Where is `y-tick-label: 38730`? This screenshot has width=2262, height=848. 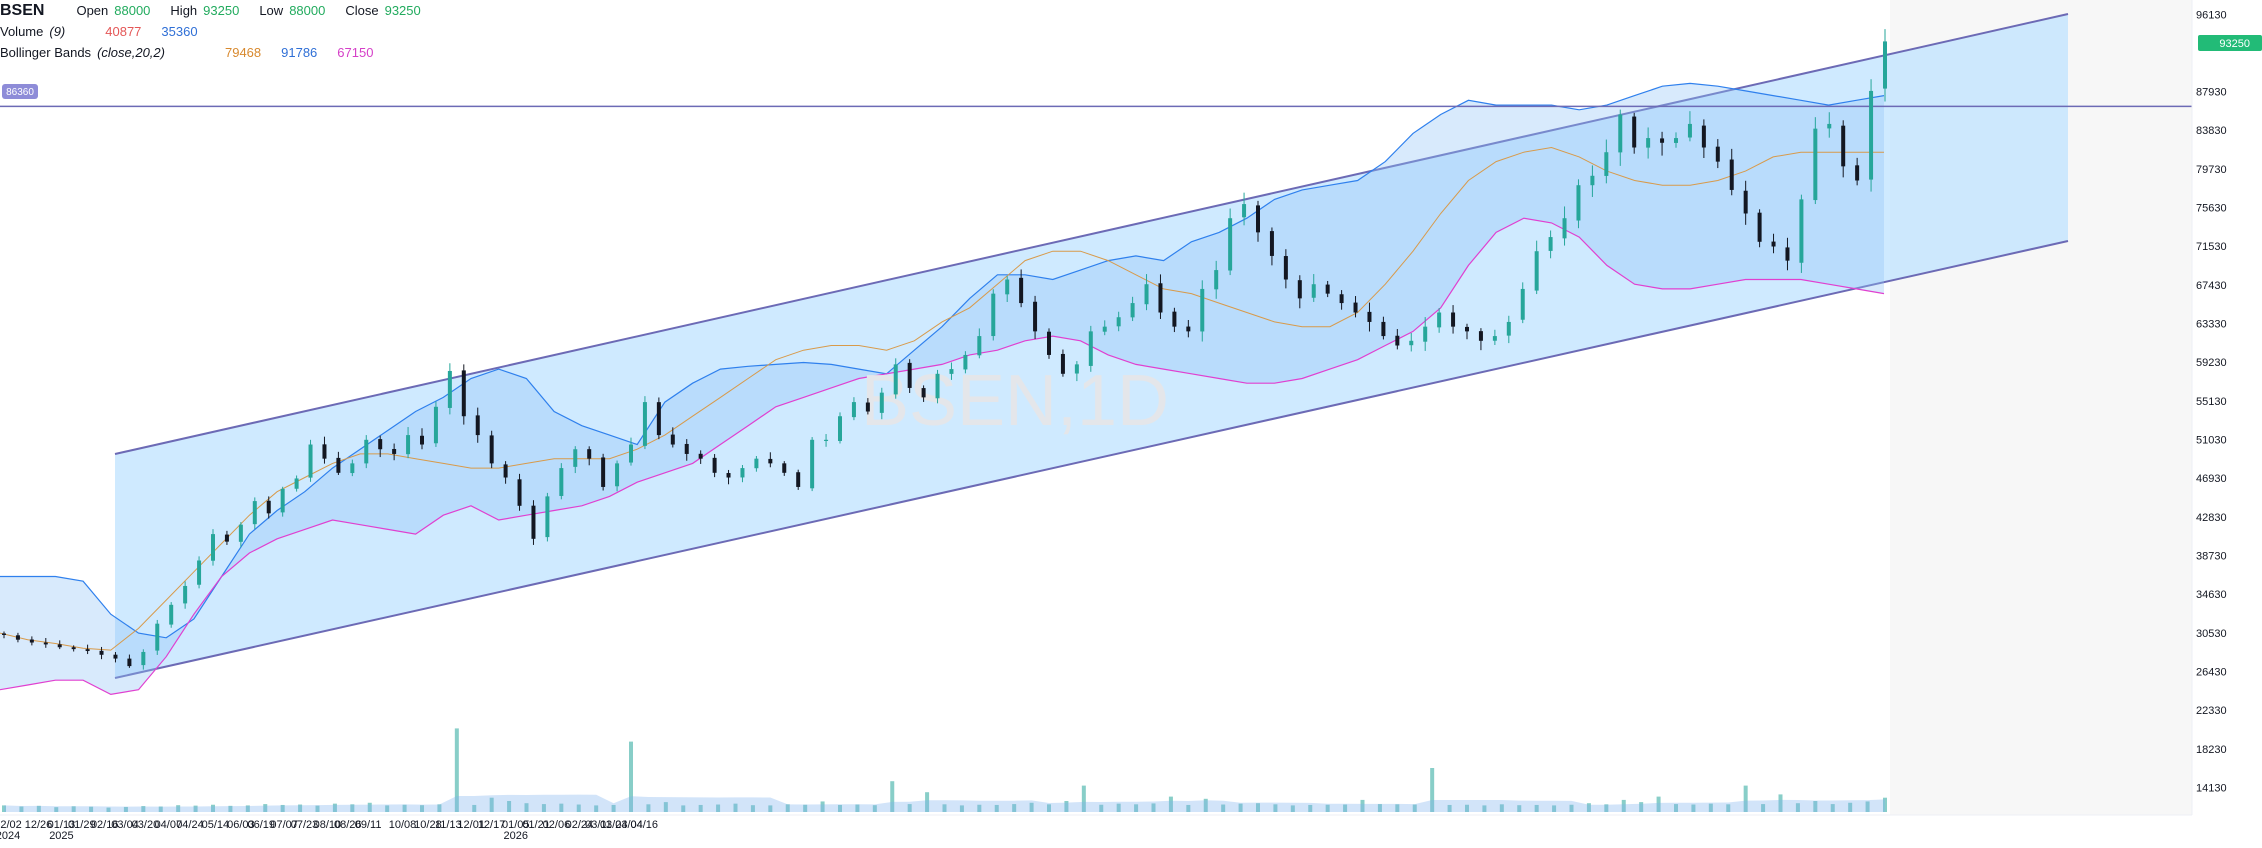
y-tick-label: 38730 is located at coordinates (2211, 556).